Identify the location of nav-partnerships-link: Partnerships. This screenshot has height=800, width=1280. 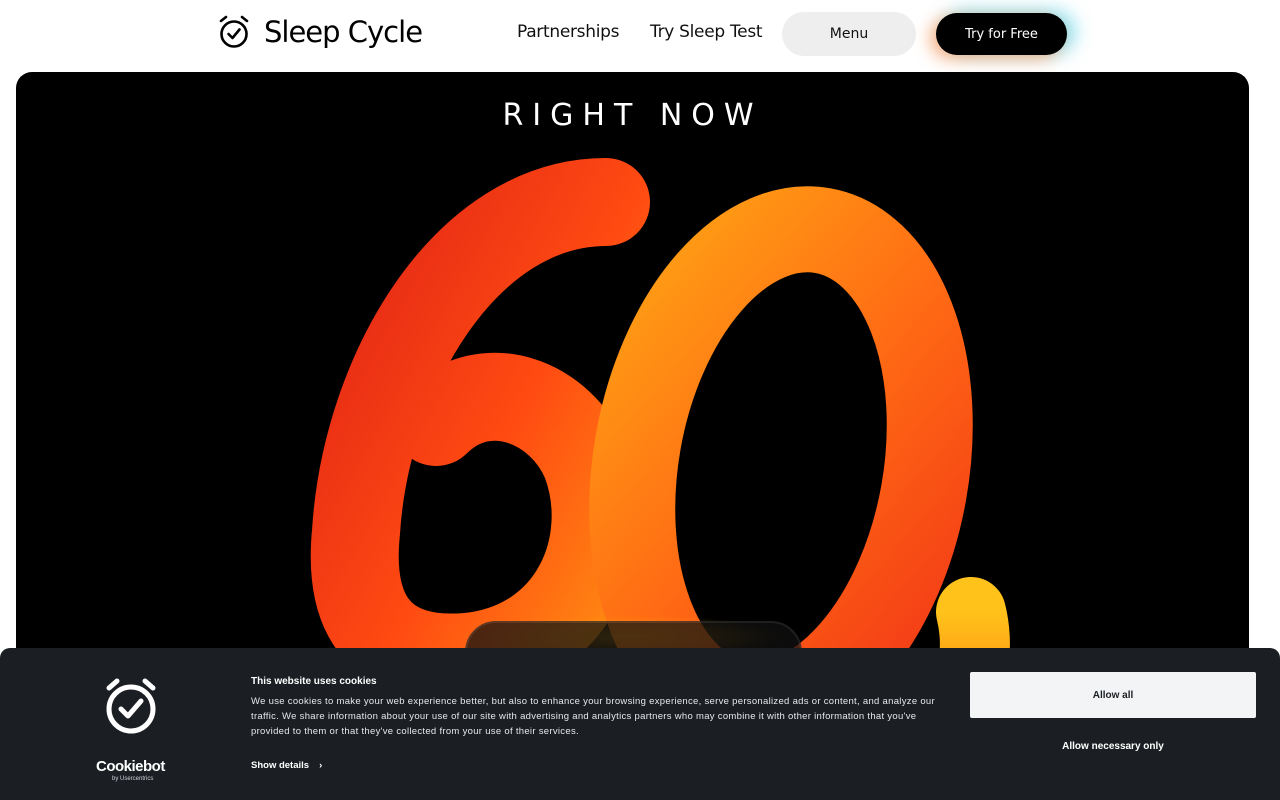
(568, 32).